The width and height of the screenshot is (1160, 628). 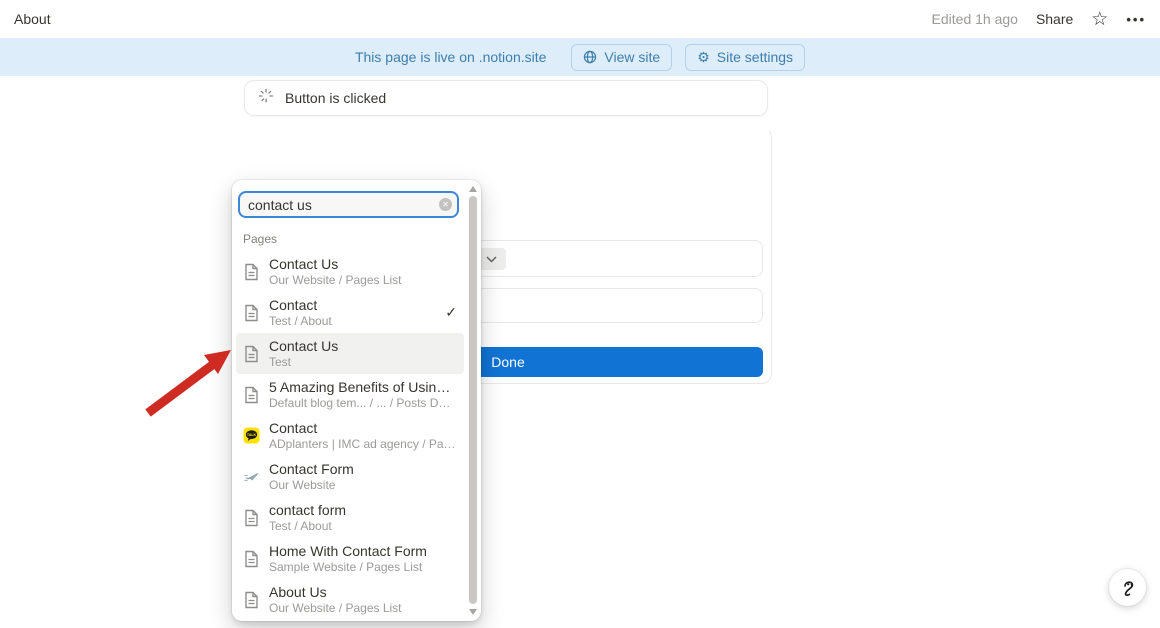 I want to click on view-site-label: View site, so click(x=632, y=57).